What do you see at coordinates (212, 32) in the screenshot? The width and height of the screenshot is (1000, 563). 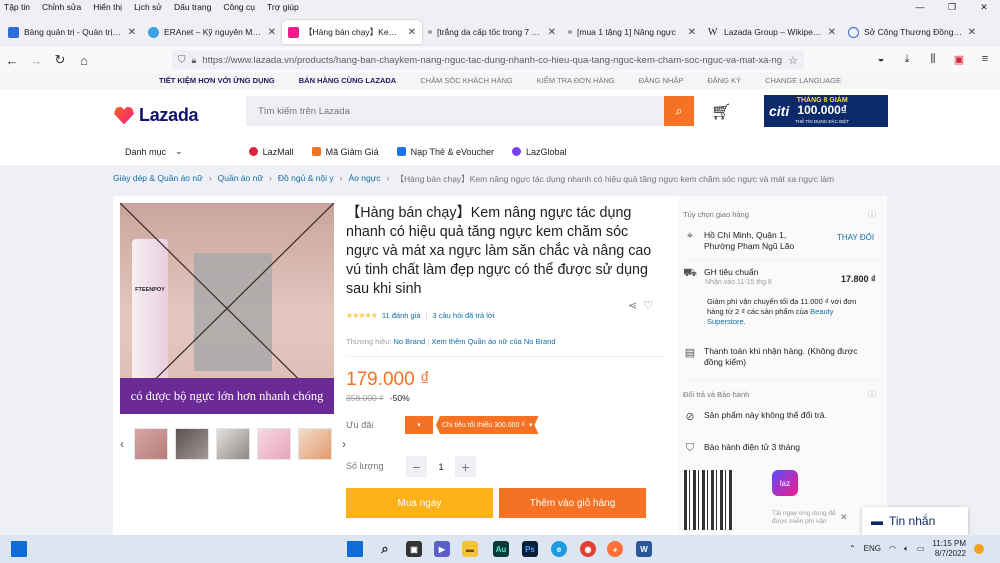 I see `tab-eranet: ERAnet – Kỹ nguyên Mạng xã hội ✕` at bounding box center [212, 32].